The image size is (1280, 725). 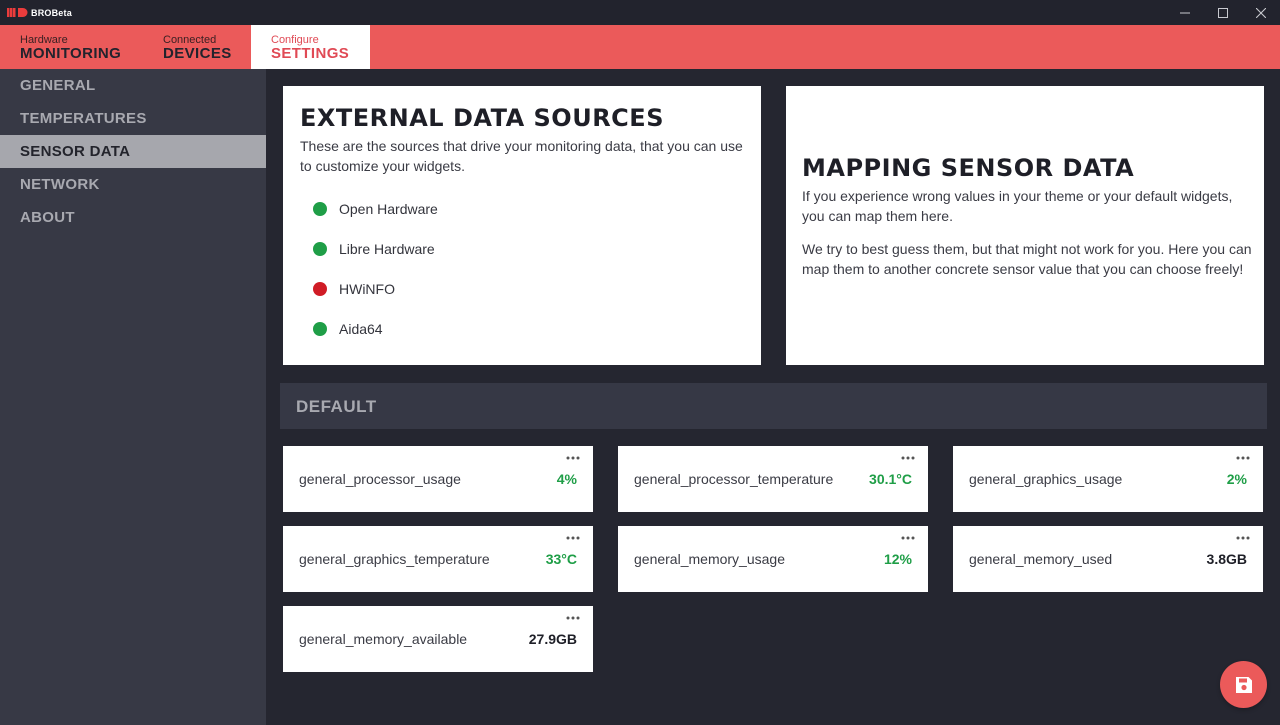 I want to click on default-section-header: DEFAULT, so click(x=773, y=406).